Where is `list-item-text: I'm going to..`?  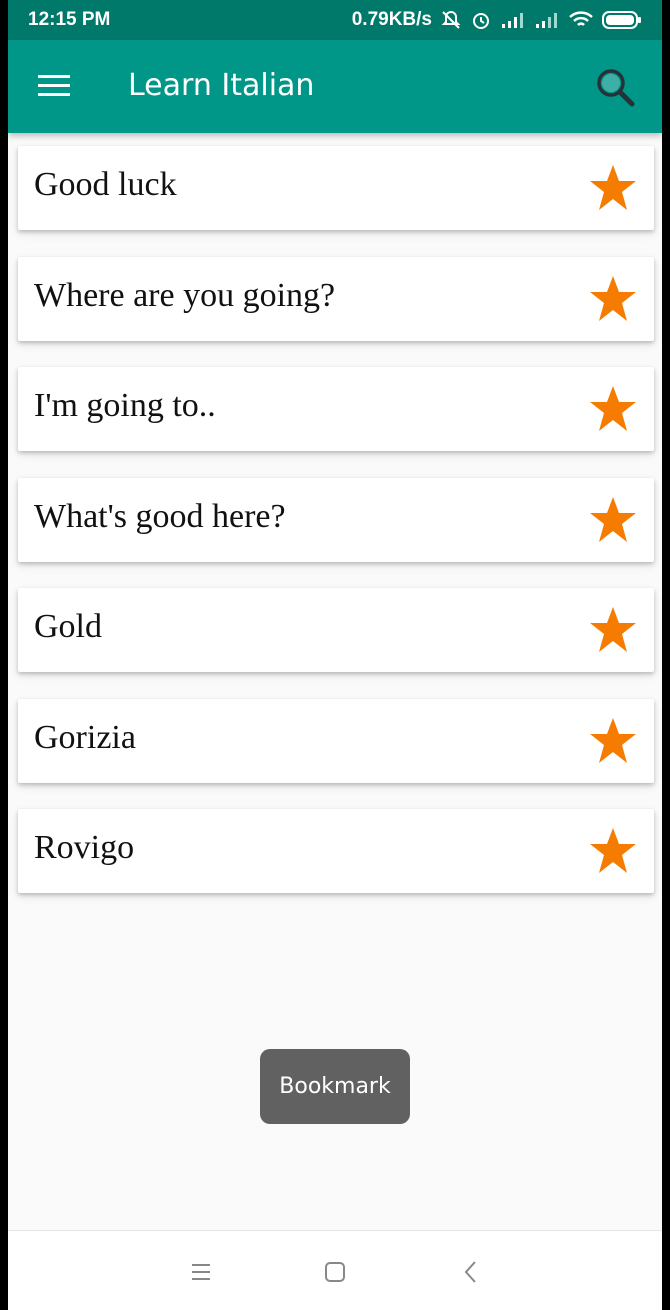 list-item-text: I'm going to.. is located at coordinates (125, 405).